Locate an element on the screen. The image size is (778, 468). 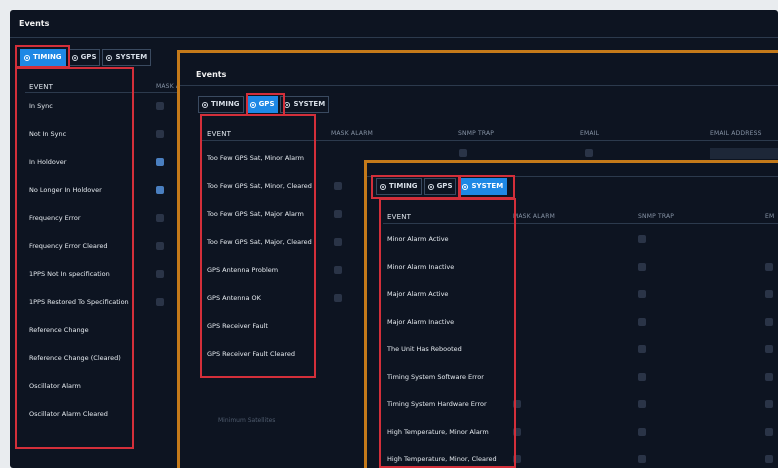
event-row-label: In Sync is located at coordinates (41, 106).